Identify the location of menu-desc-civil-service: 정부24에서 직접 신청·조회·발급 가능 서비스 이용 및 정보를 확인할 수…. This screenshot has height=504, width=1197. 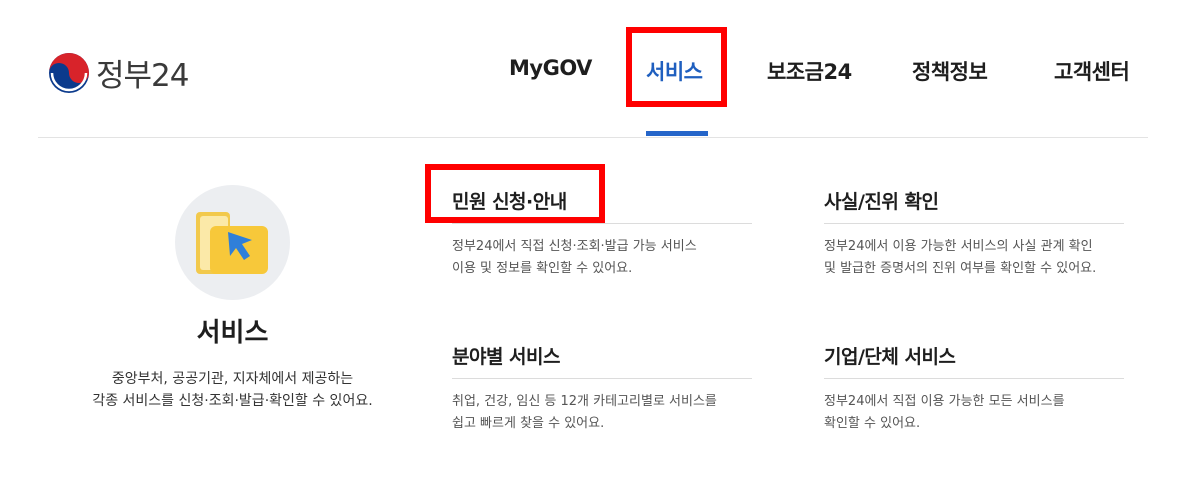
(616, 258).